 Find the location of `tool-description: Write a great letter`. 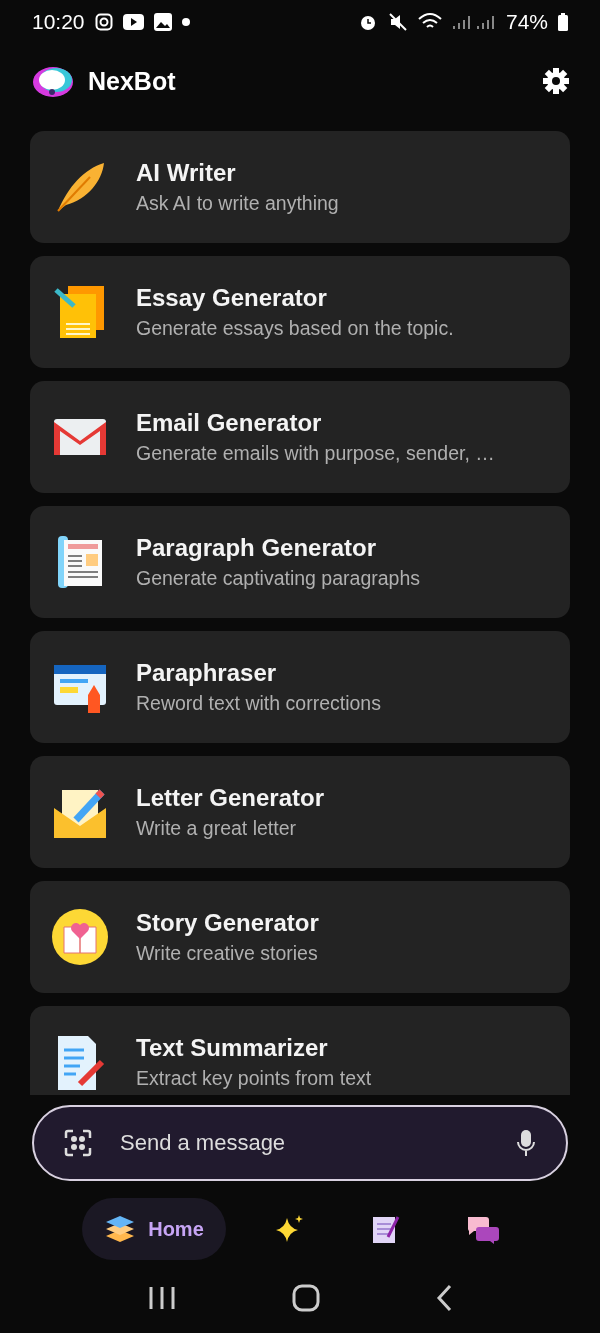

tool-description: Write a great letter is located at coordinates (217, 828).